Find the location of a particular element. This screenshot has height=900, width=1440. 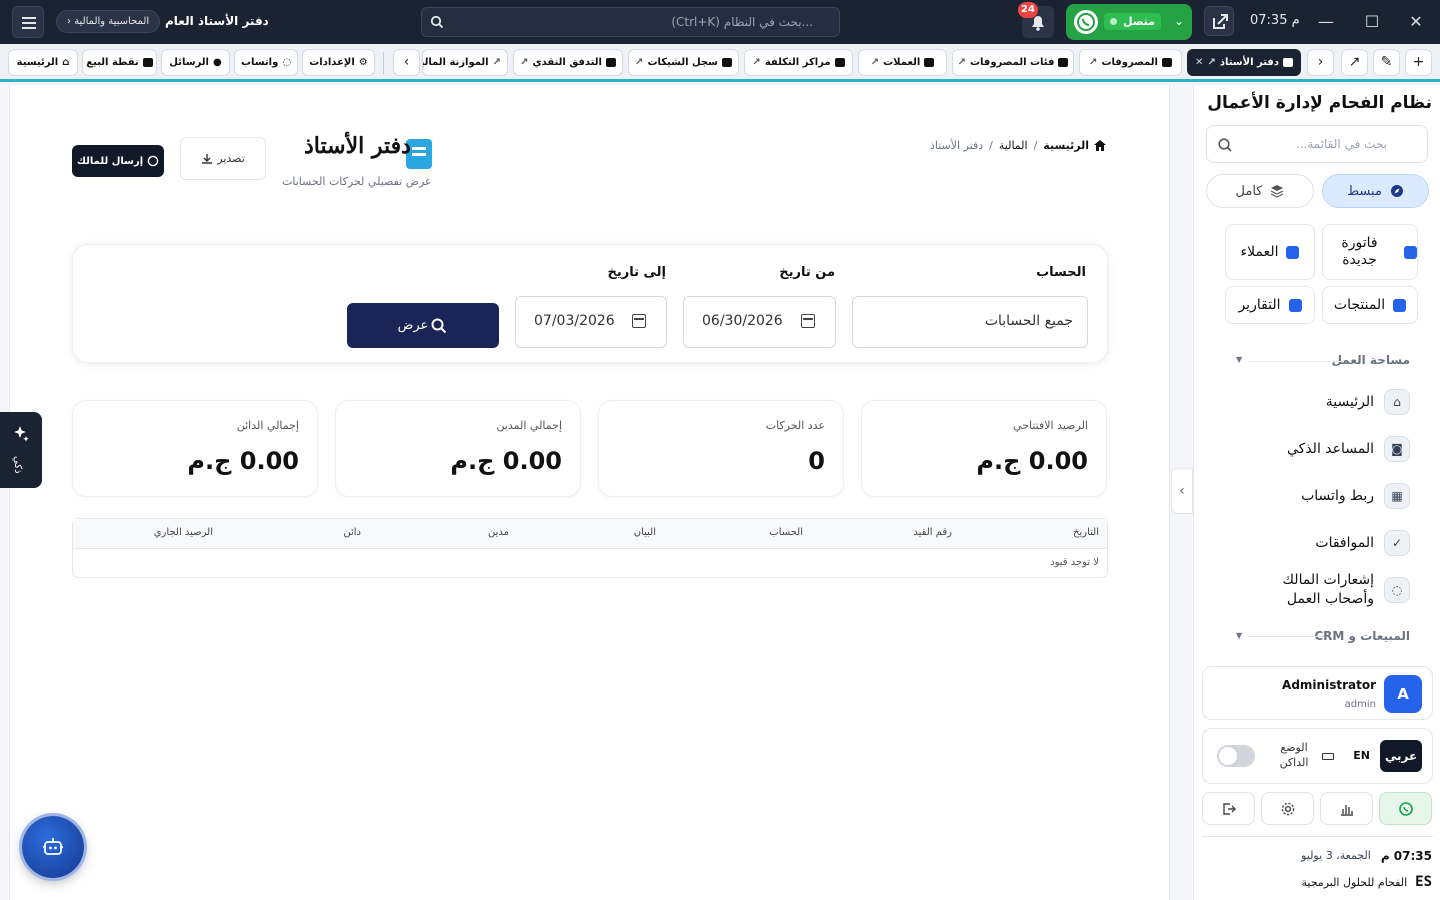

stat-value: 0.00 ج.م is located at coordinates (243, 461).